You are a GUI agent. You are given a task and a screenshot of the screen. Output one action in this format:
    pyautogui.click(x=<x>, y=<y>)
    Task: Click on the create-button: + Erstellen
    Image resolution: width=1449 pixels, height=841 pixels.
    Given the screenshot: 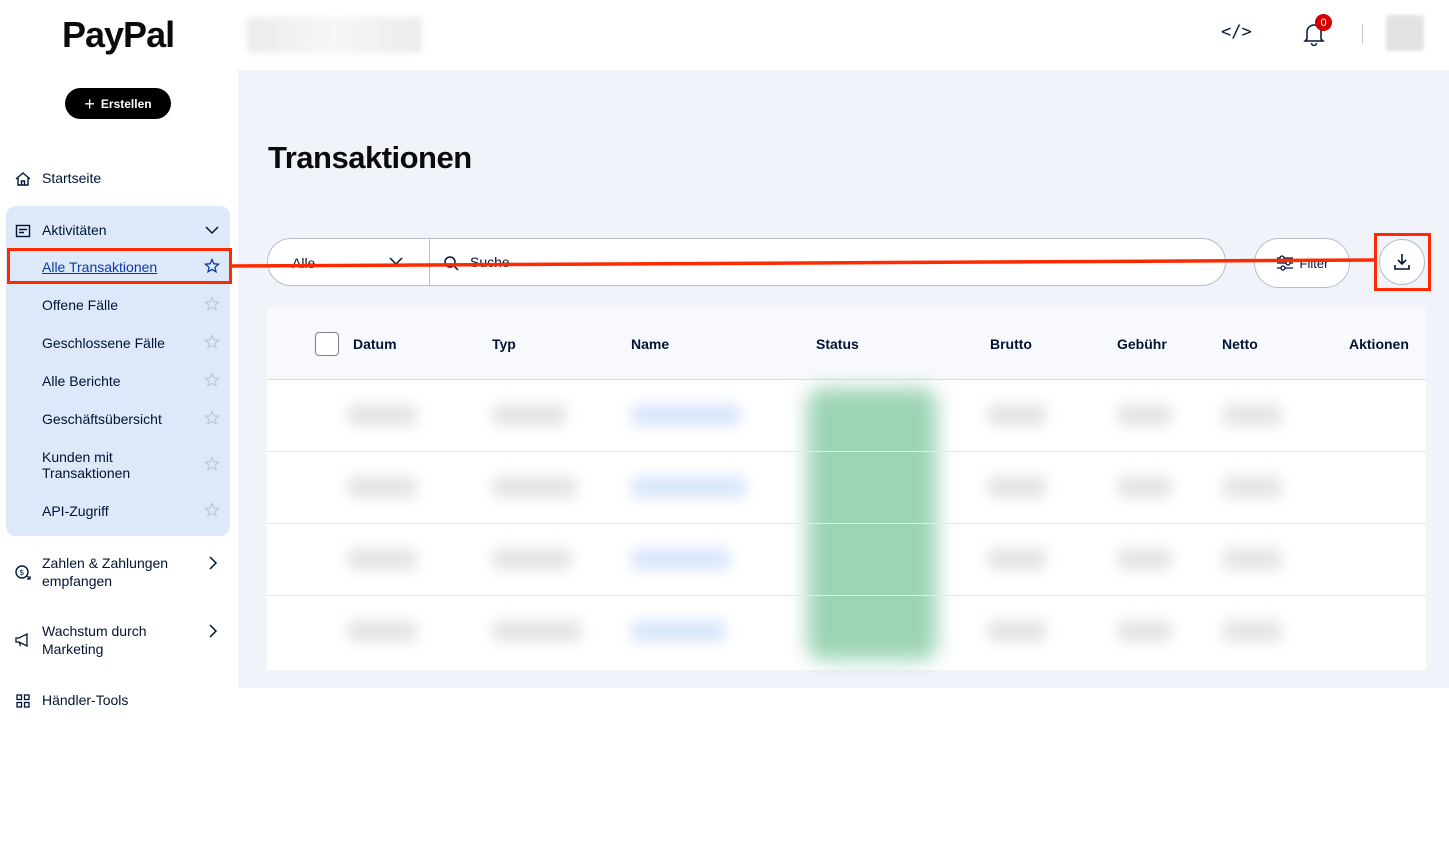 What is the action you would take?
    pyautogui.click(x=118, y=103)
    